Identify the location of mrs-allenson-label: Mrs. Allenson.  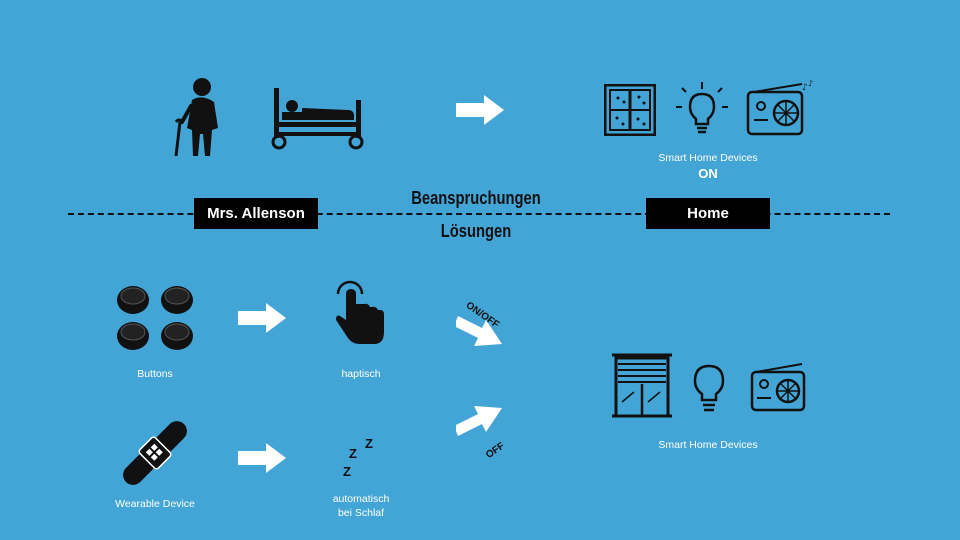
(256, 213).